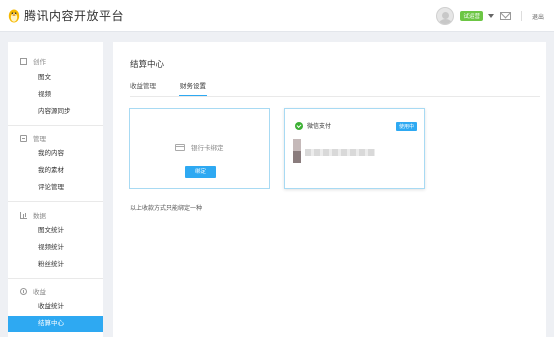  I want to click on bind-button: 绑定, so click(200, 172).